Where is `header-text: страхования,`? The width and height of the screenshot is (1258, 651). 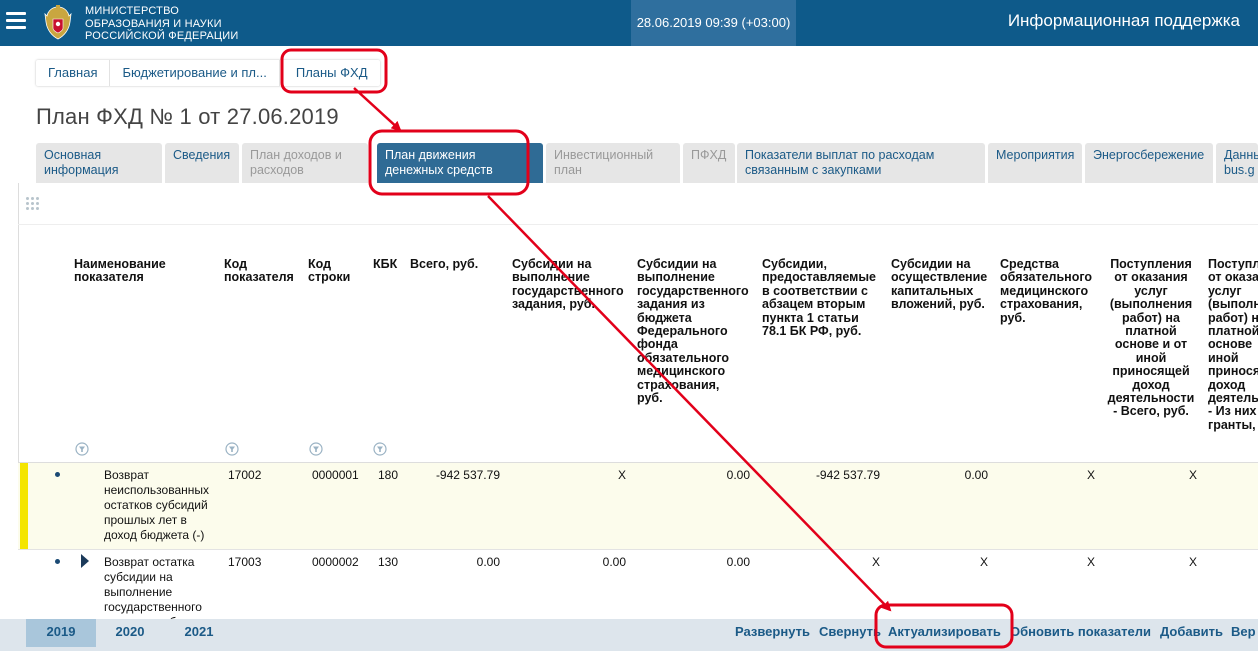
header-text: страхования, is located at coordinates (678, 384).